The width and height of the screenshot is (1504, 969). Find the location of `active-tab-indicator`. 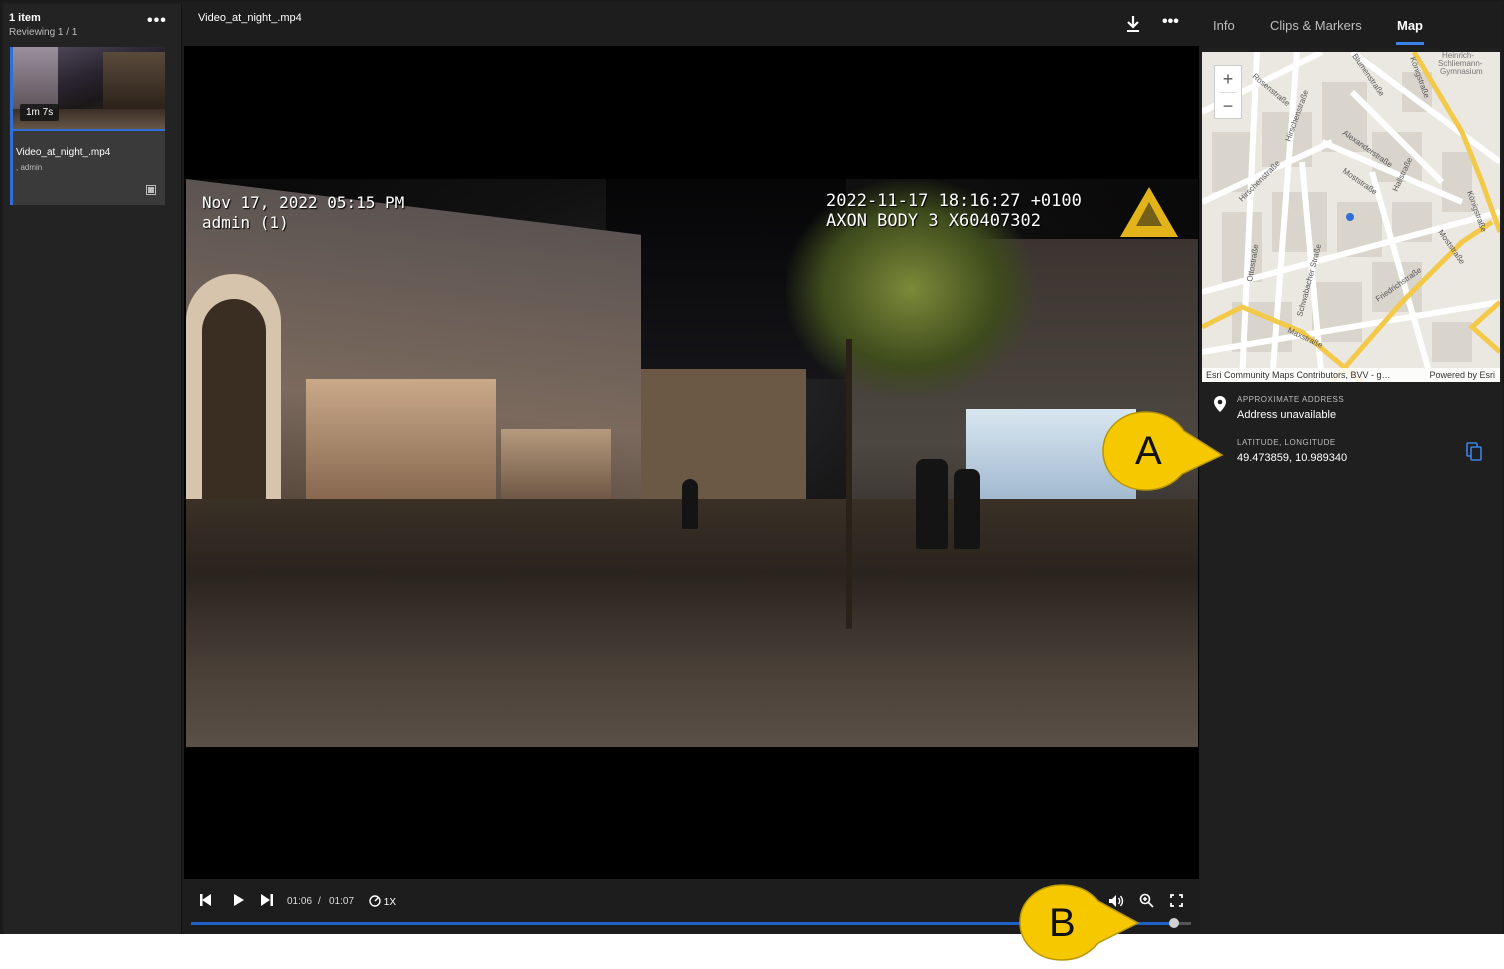

active-tab-indicator is located at coordinates (1410, 43).